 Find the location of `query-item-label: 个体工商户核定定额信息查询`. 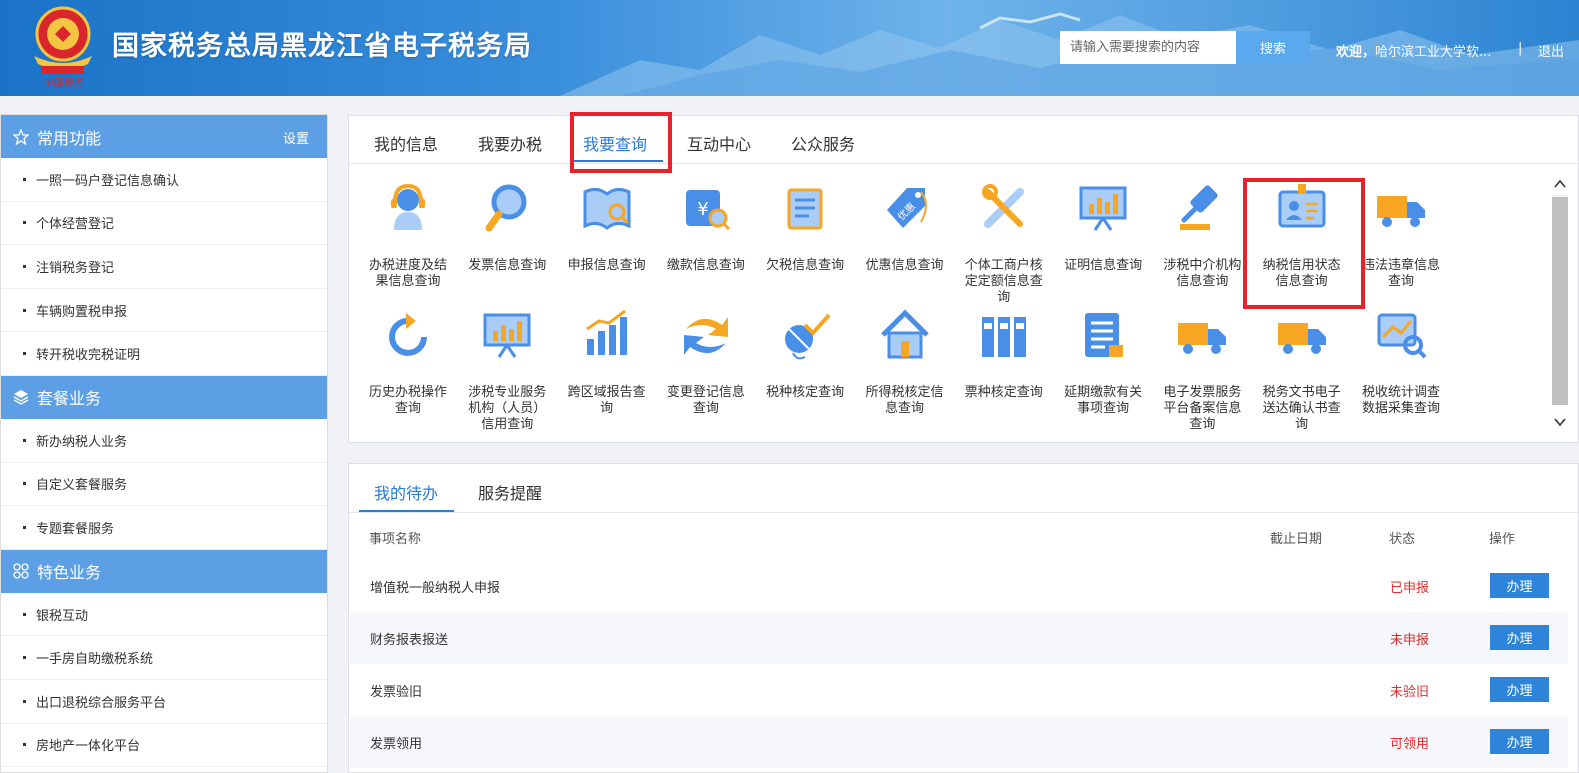

query-item-label: 个体工商户核定定额信息查询 is located at coordinates (1003, 281).